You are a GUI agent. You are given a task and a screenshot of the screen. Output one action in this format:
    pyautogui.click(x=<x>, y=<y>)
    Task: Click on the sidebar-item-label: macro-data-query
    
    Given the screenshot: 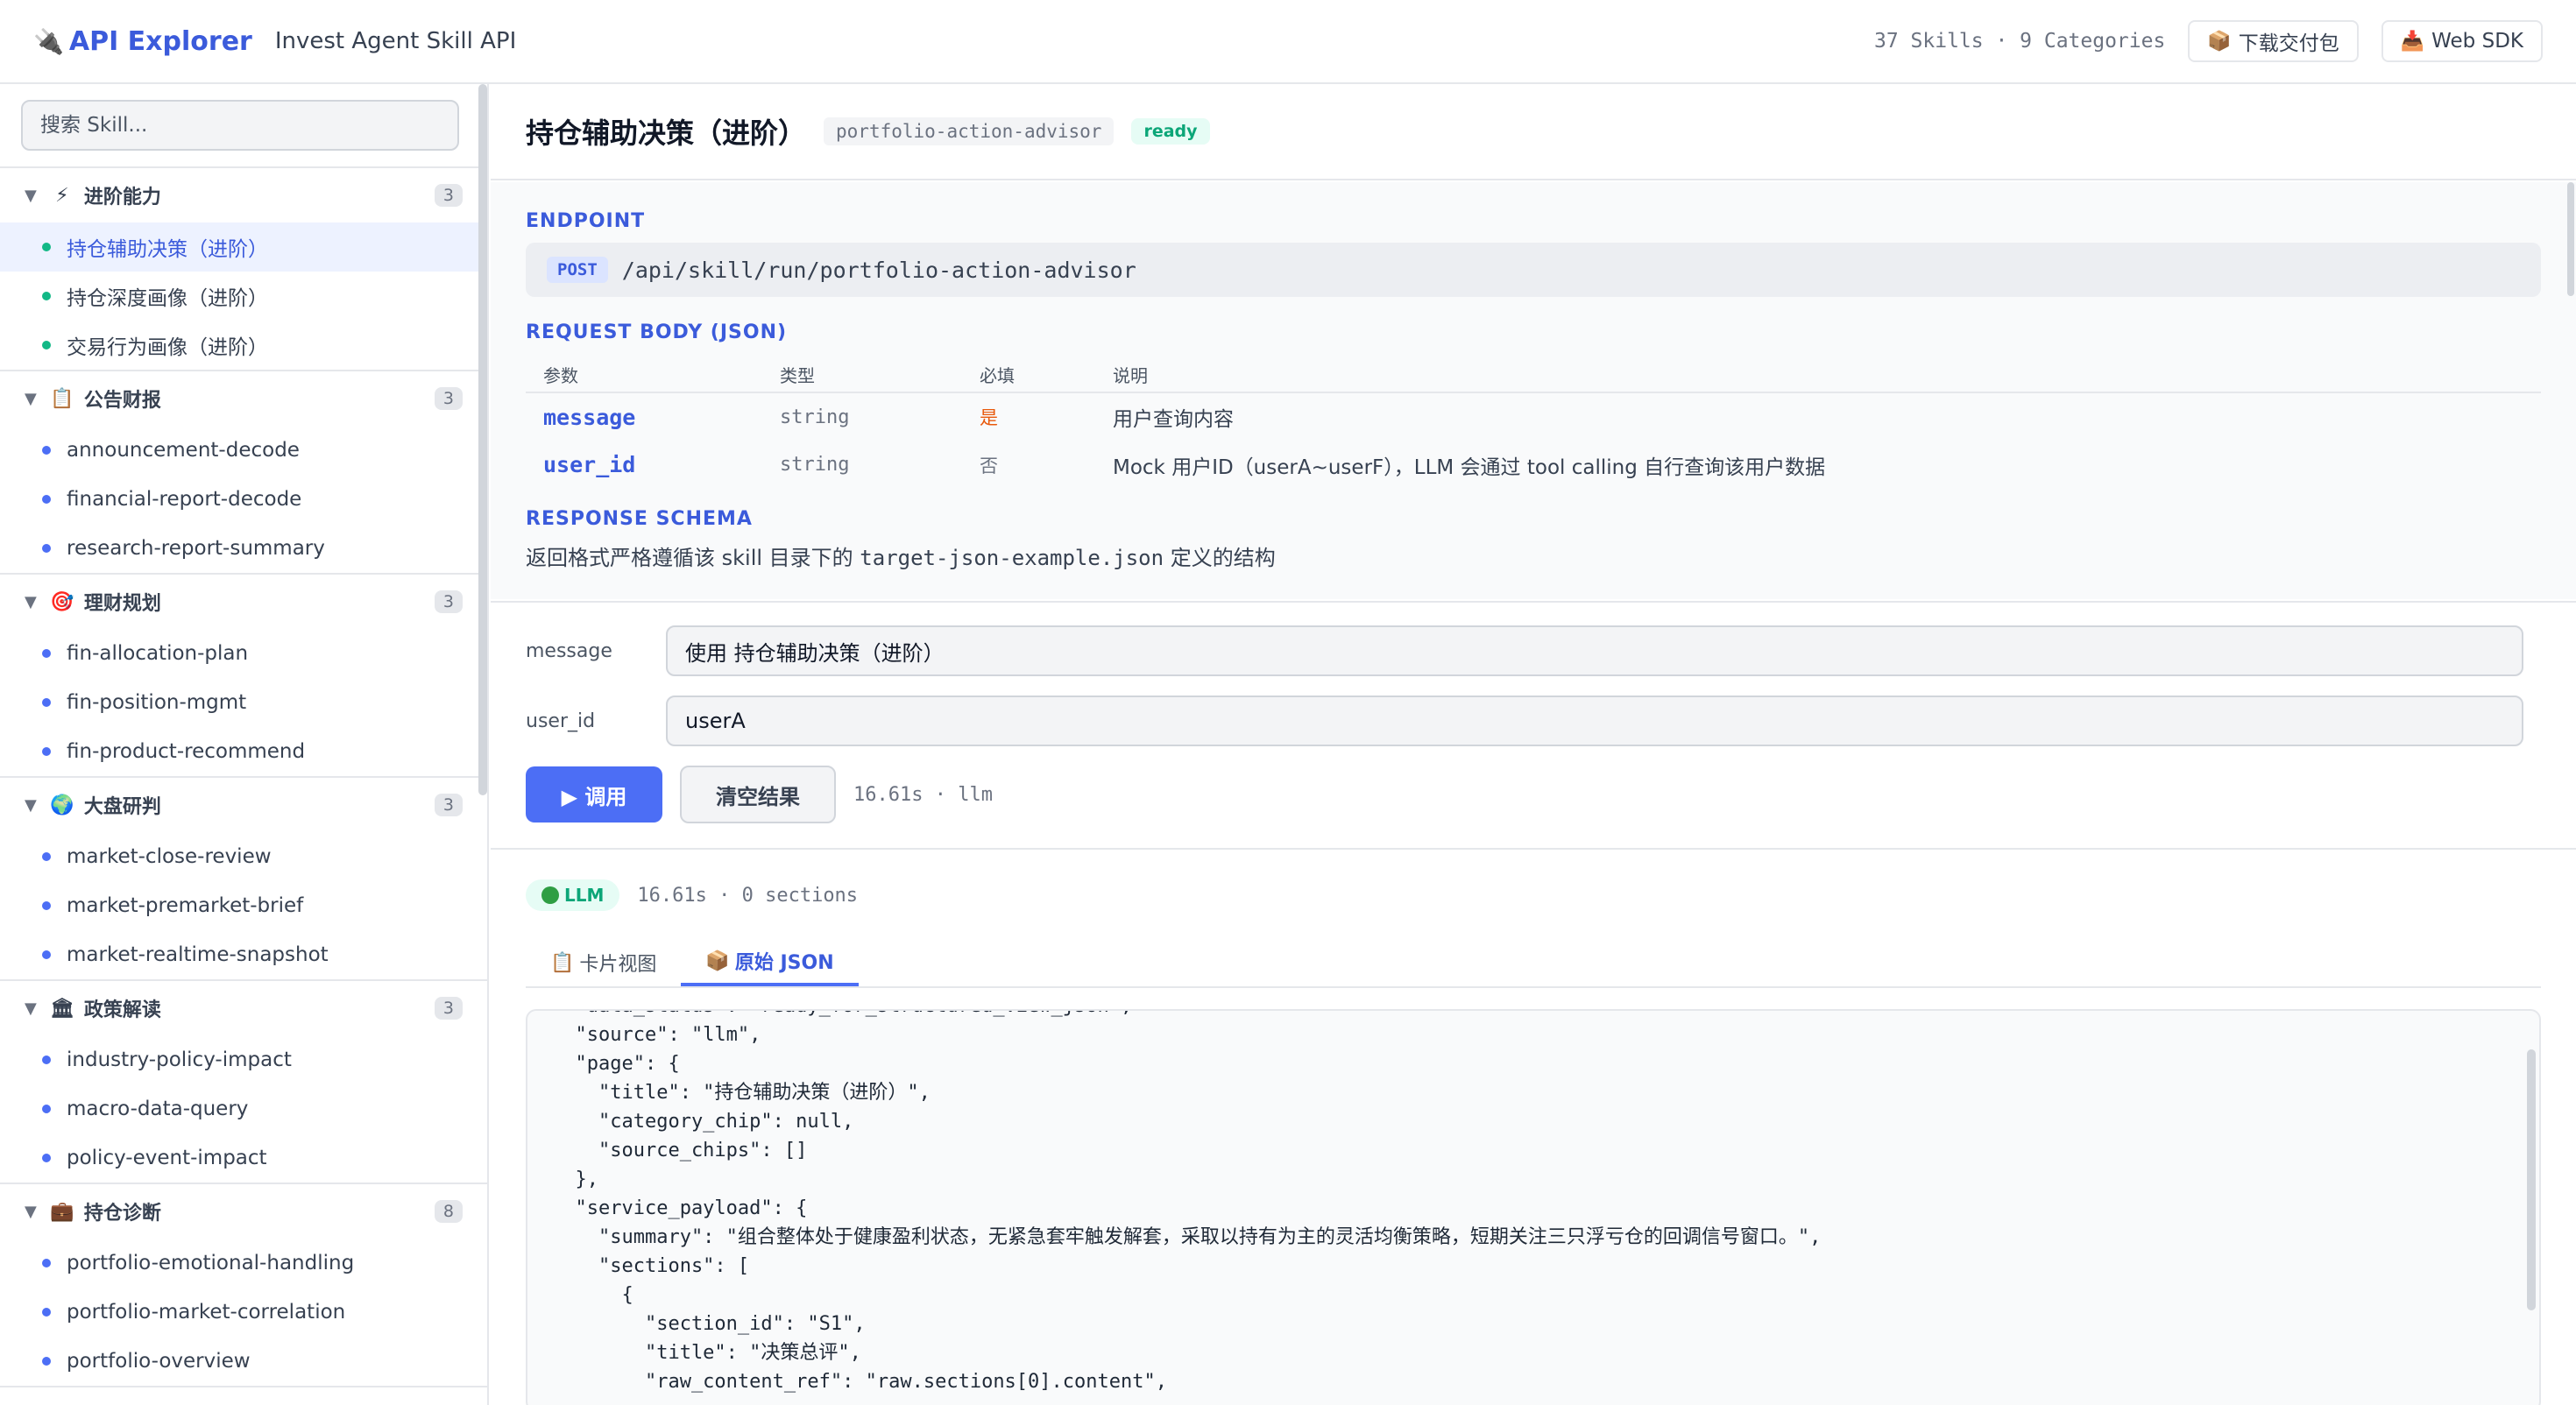 What is the action you would take?
    pyautogui.click(x=158, y=1109)
    